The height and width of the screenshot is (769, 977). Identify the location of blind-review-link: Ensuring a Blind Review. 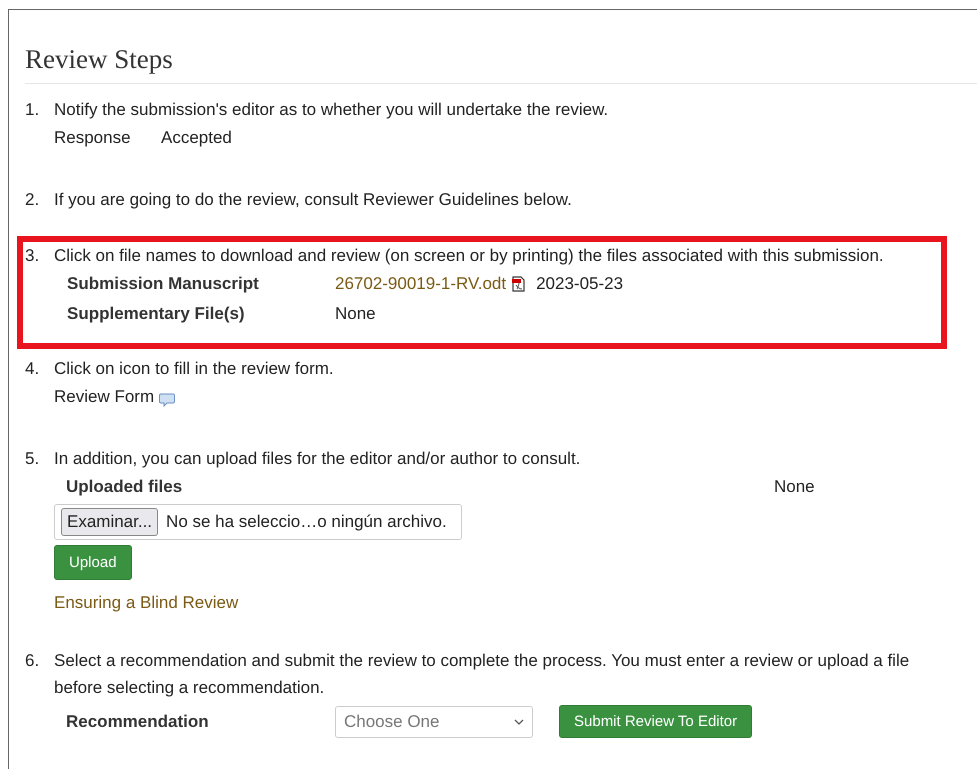
(146, 602).